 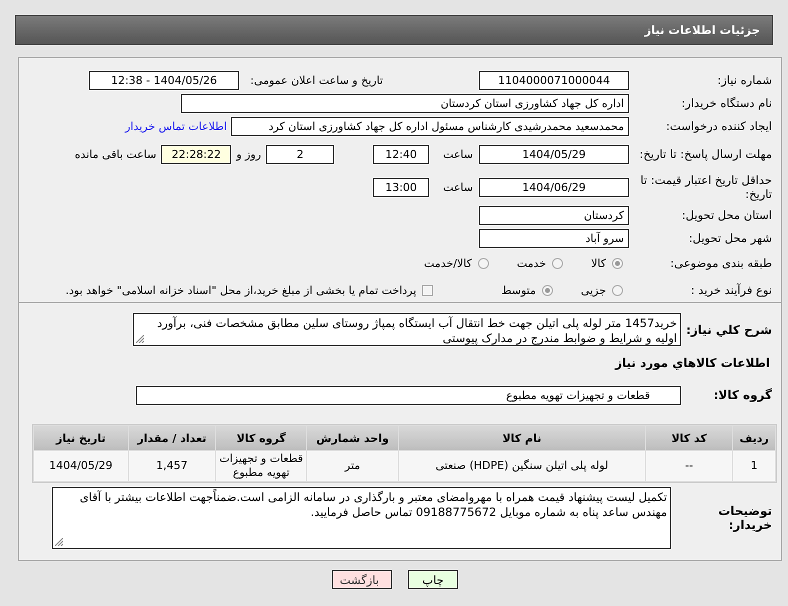 What do you see at coordinates (394, 30) in the screenshot?
I see `page-title: جزئیات اطلاعات نیاز` at bounding box center [394, 30].